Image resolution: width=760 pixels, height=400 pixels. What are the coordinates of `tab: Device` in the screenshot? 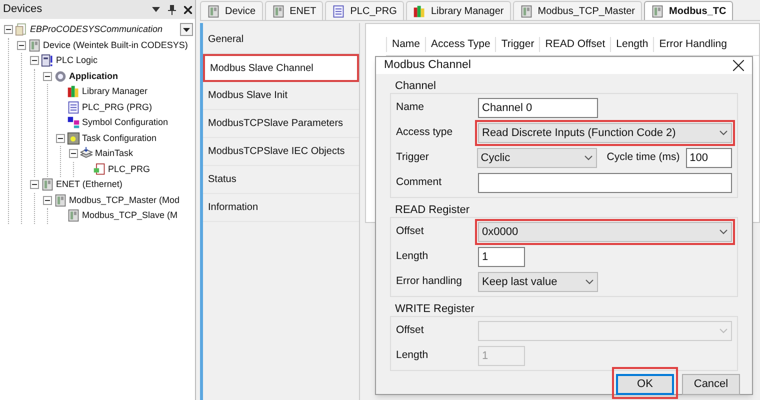 It's located at (231, 10).